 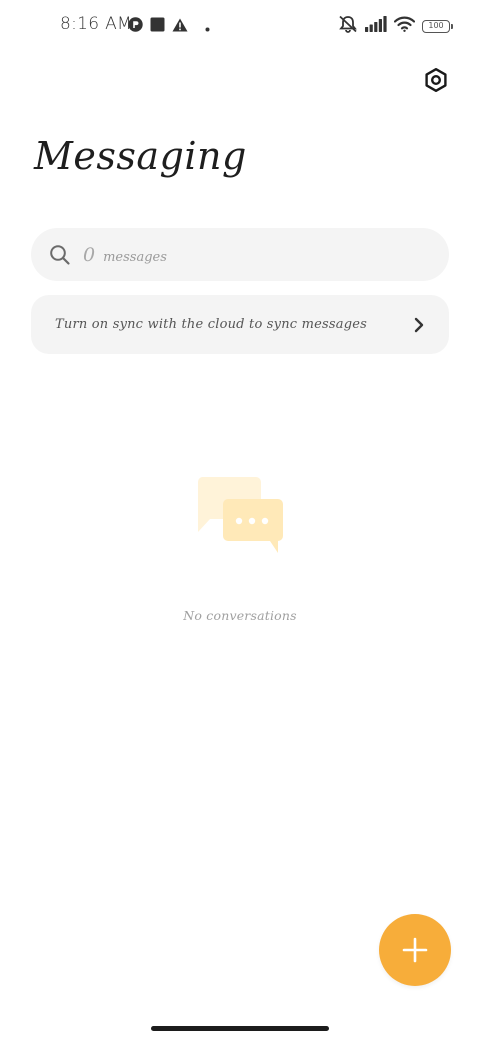 What do you see at coordinates (240, 1028) in the screenshot?
I see `home-indicator` at bounding box center [240, 1028].